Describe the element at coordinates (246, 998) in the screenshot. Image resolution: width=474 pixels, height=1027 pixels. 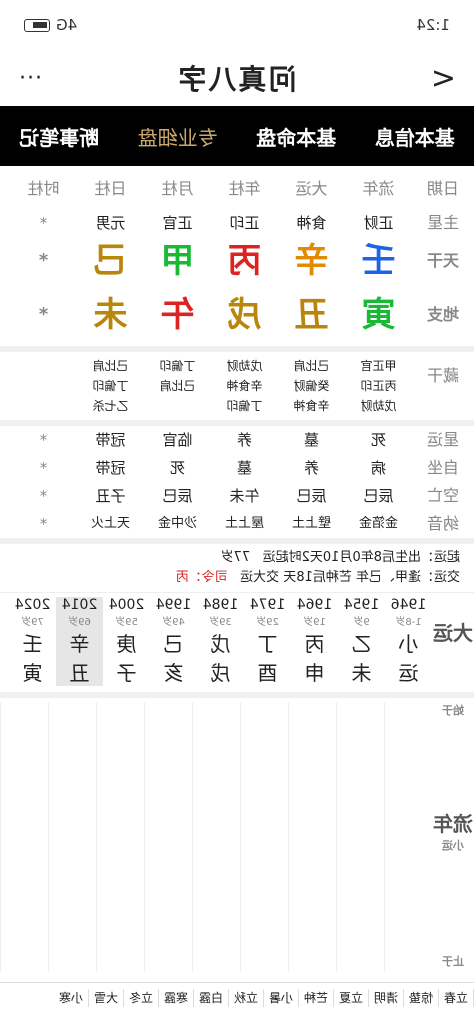
I see `jieqi-item: 立秋` at that location.